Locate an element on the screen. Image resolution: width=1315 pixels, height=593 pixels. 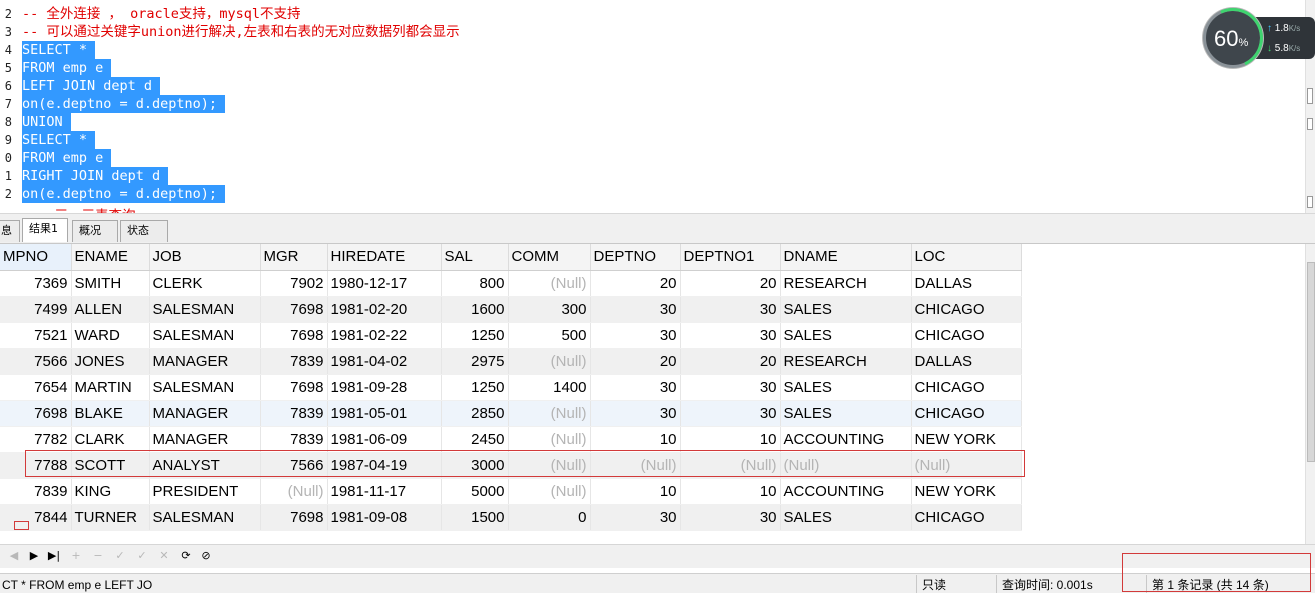
delete-record-button: − is located at coordinates (98, 556).